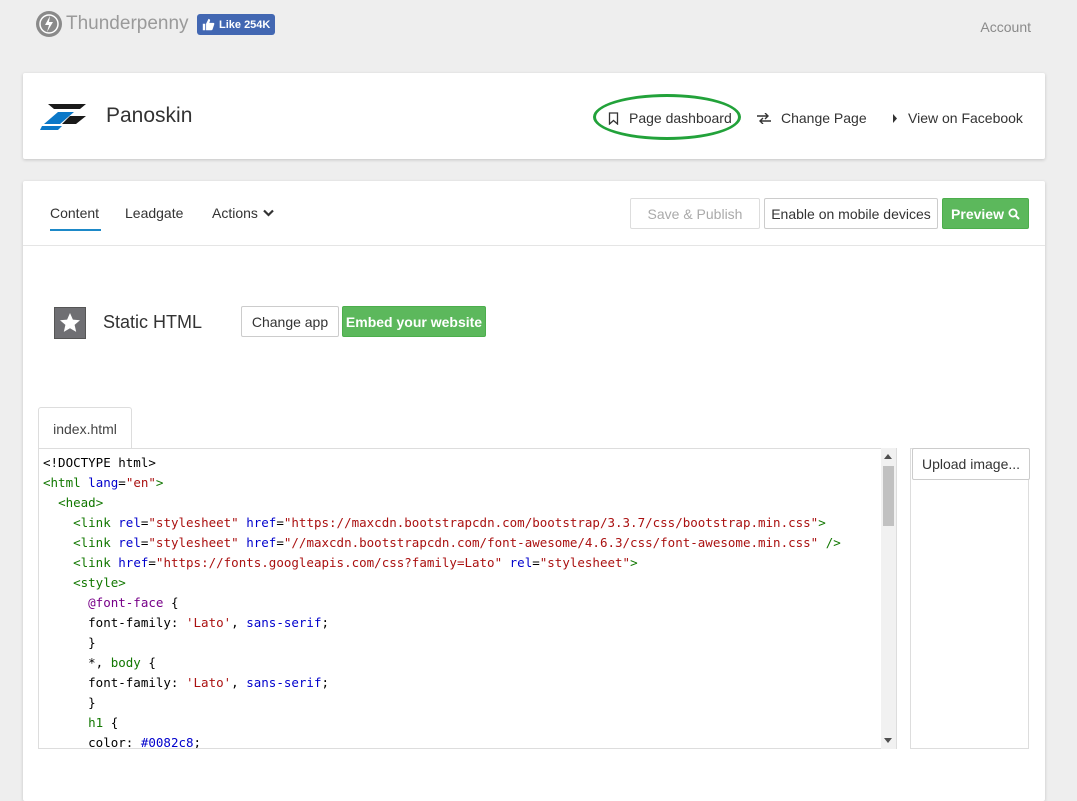  Describe the element at coordinates (153, 322) in the screenshot. I see `app-name: Static HTML` at that location.